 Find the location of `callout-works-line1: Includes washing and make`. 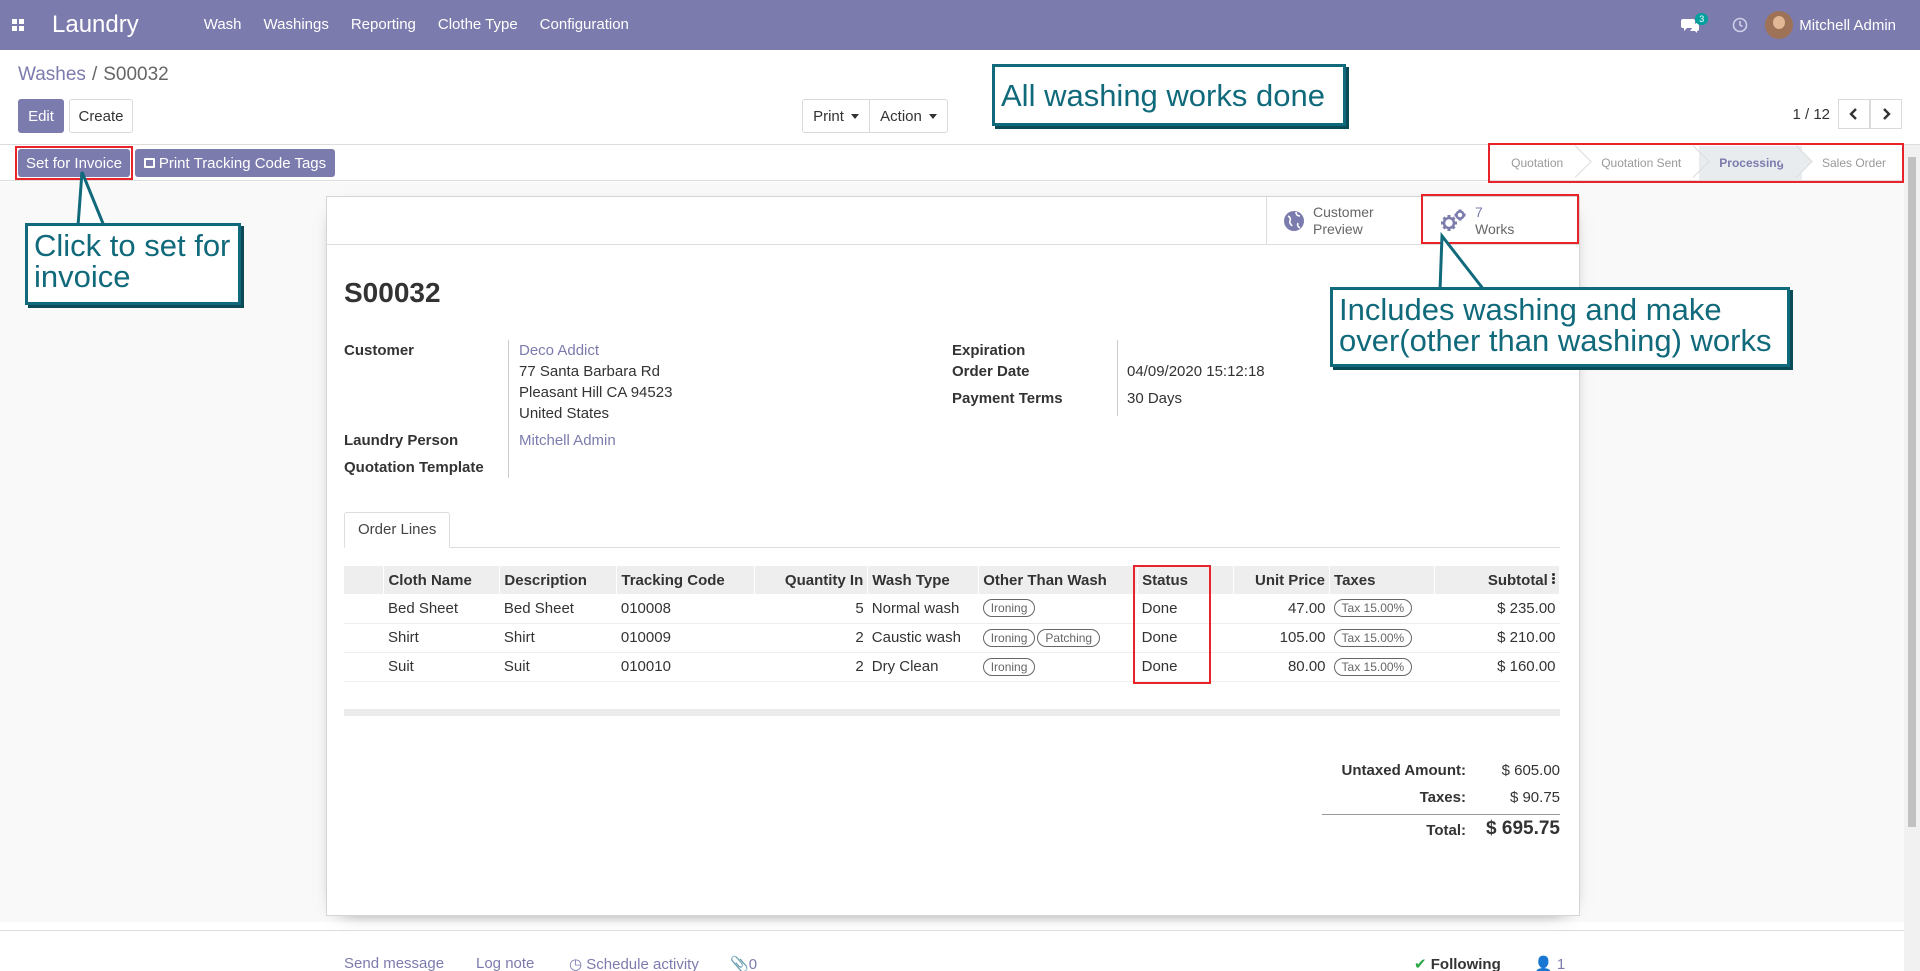

callout-works-line1: Includes washing and make is located at coordinates (1530, 309).